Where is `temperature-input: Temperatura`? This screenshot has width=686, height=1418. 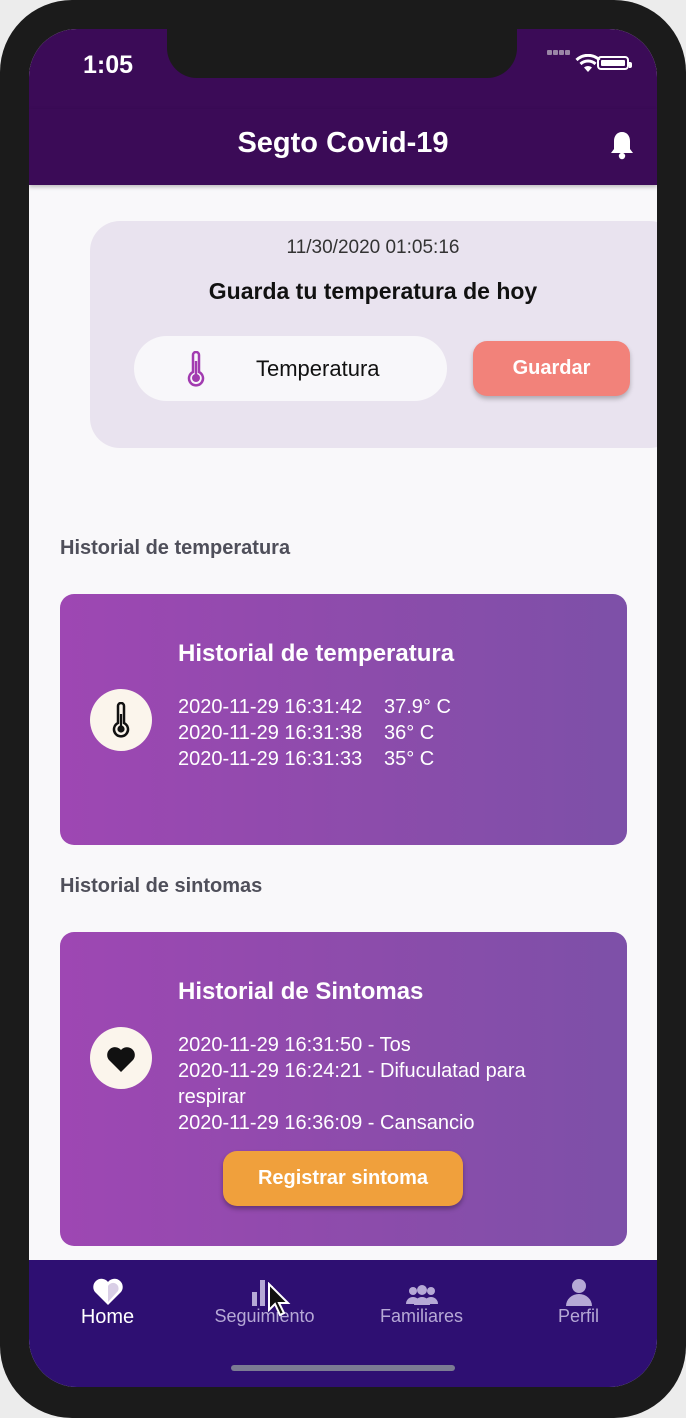 temperature-input: Temperatura is located at coordinates (290, 368).